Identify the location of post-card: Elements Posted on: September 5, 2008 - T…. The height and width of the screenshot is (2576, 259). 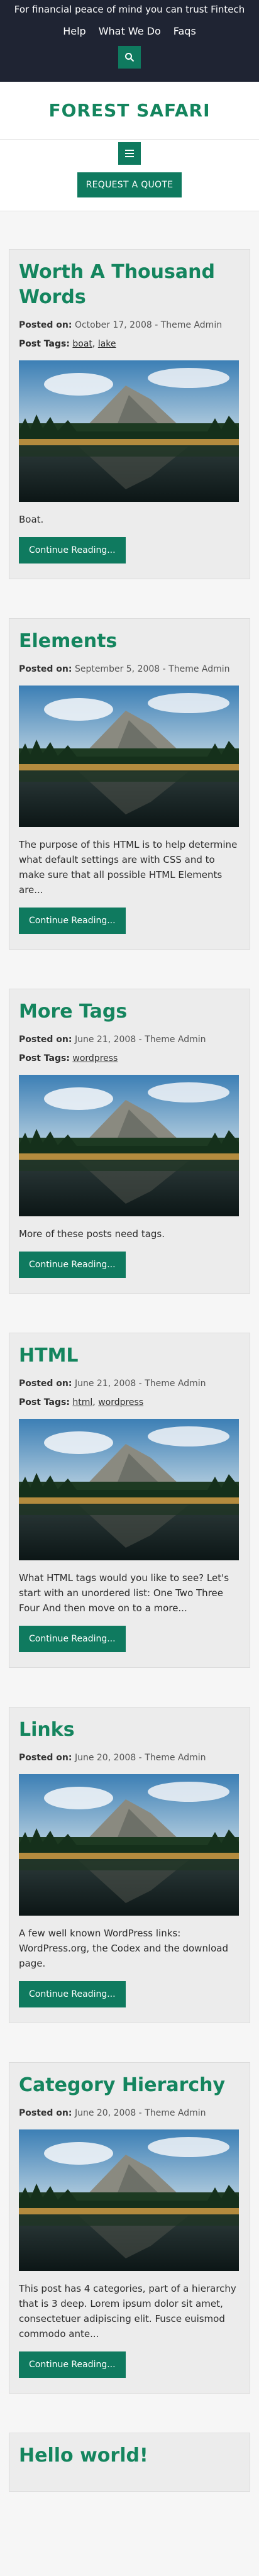
(129, 784).